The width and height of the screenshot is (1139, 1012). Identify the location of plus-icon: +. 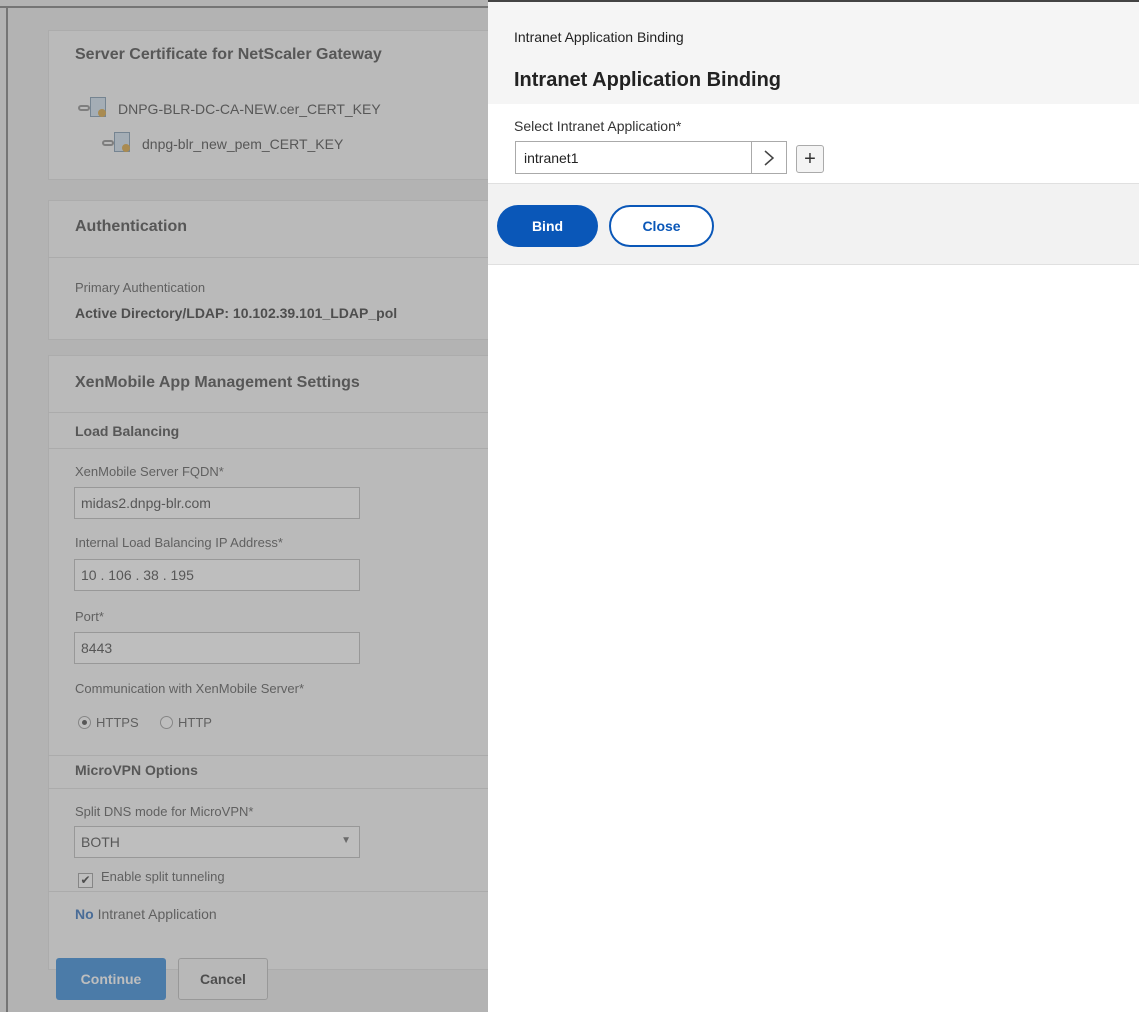
(810, 158).